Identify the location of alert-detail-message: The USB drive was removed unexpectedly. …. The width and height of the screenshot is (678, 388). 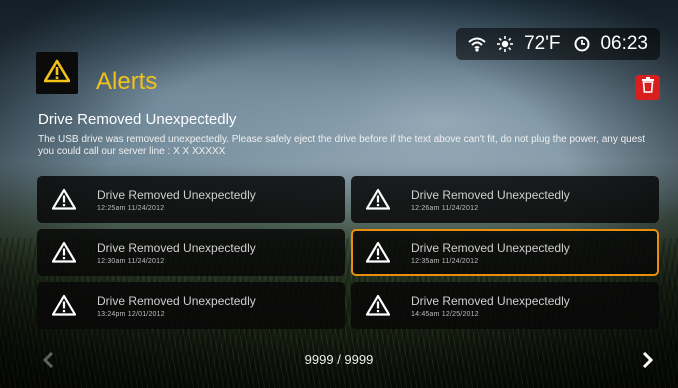
(342, 145).